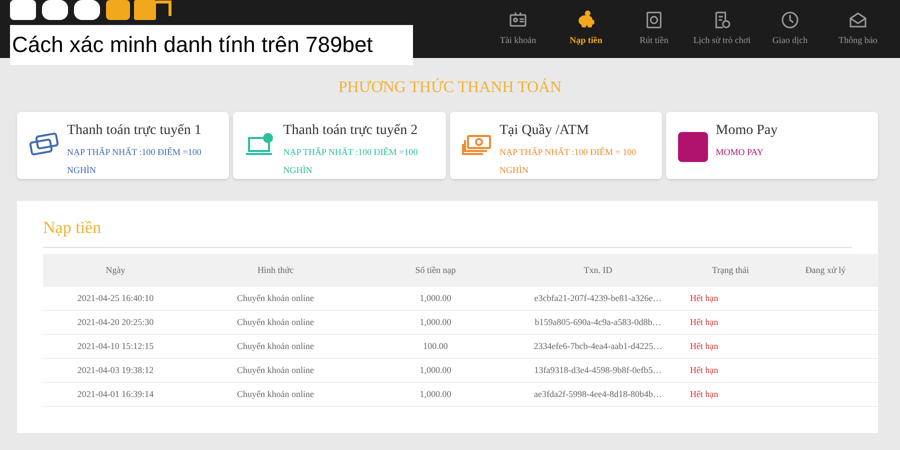 This screenshot has height=450, width=900. What do you see at coordinates (740, 152) in the screenshot?
I see `method-note: MOMO PAY` at bounding box center [740, 152].